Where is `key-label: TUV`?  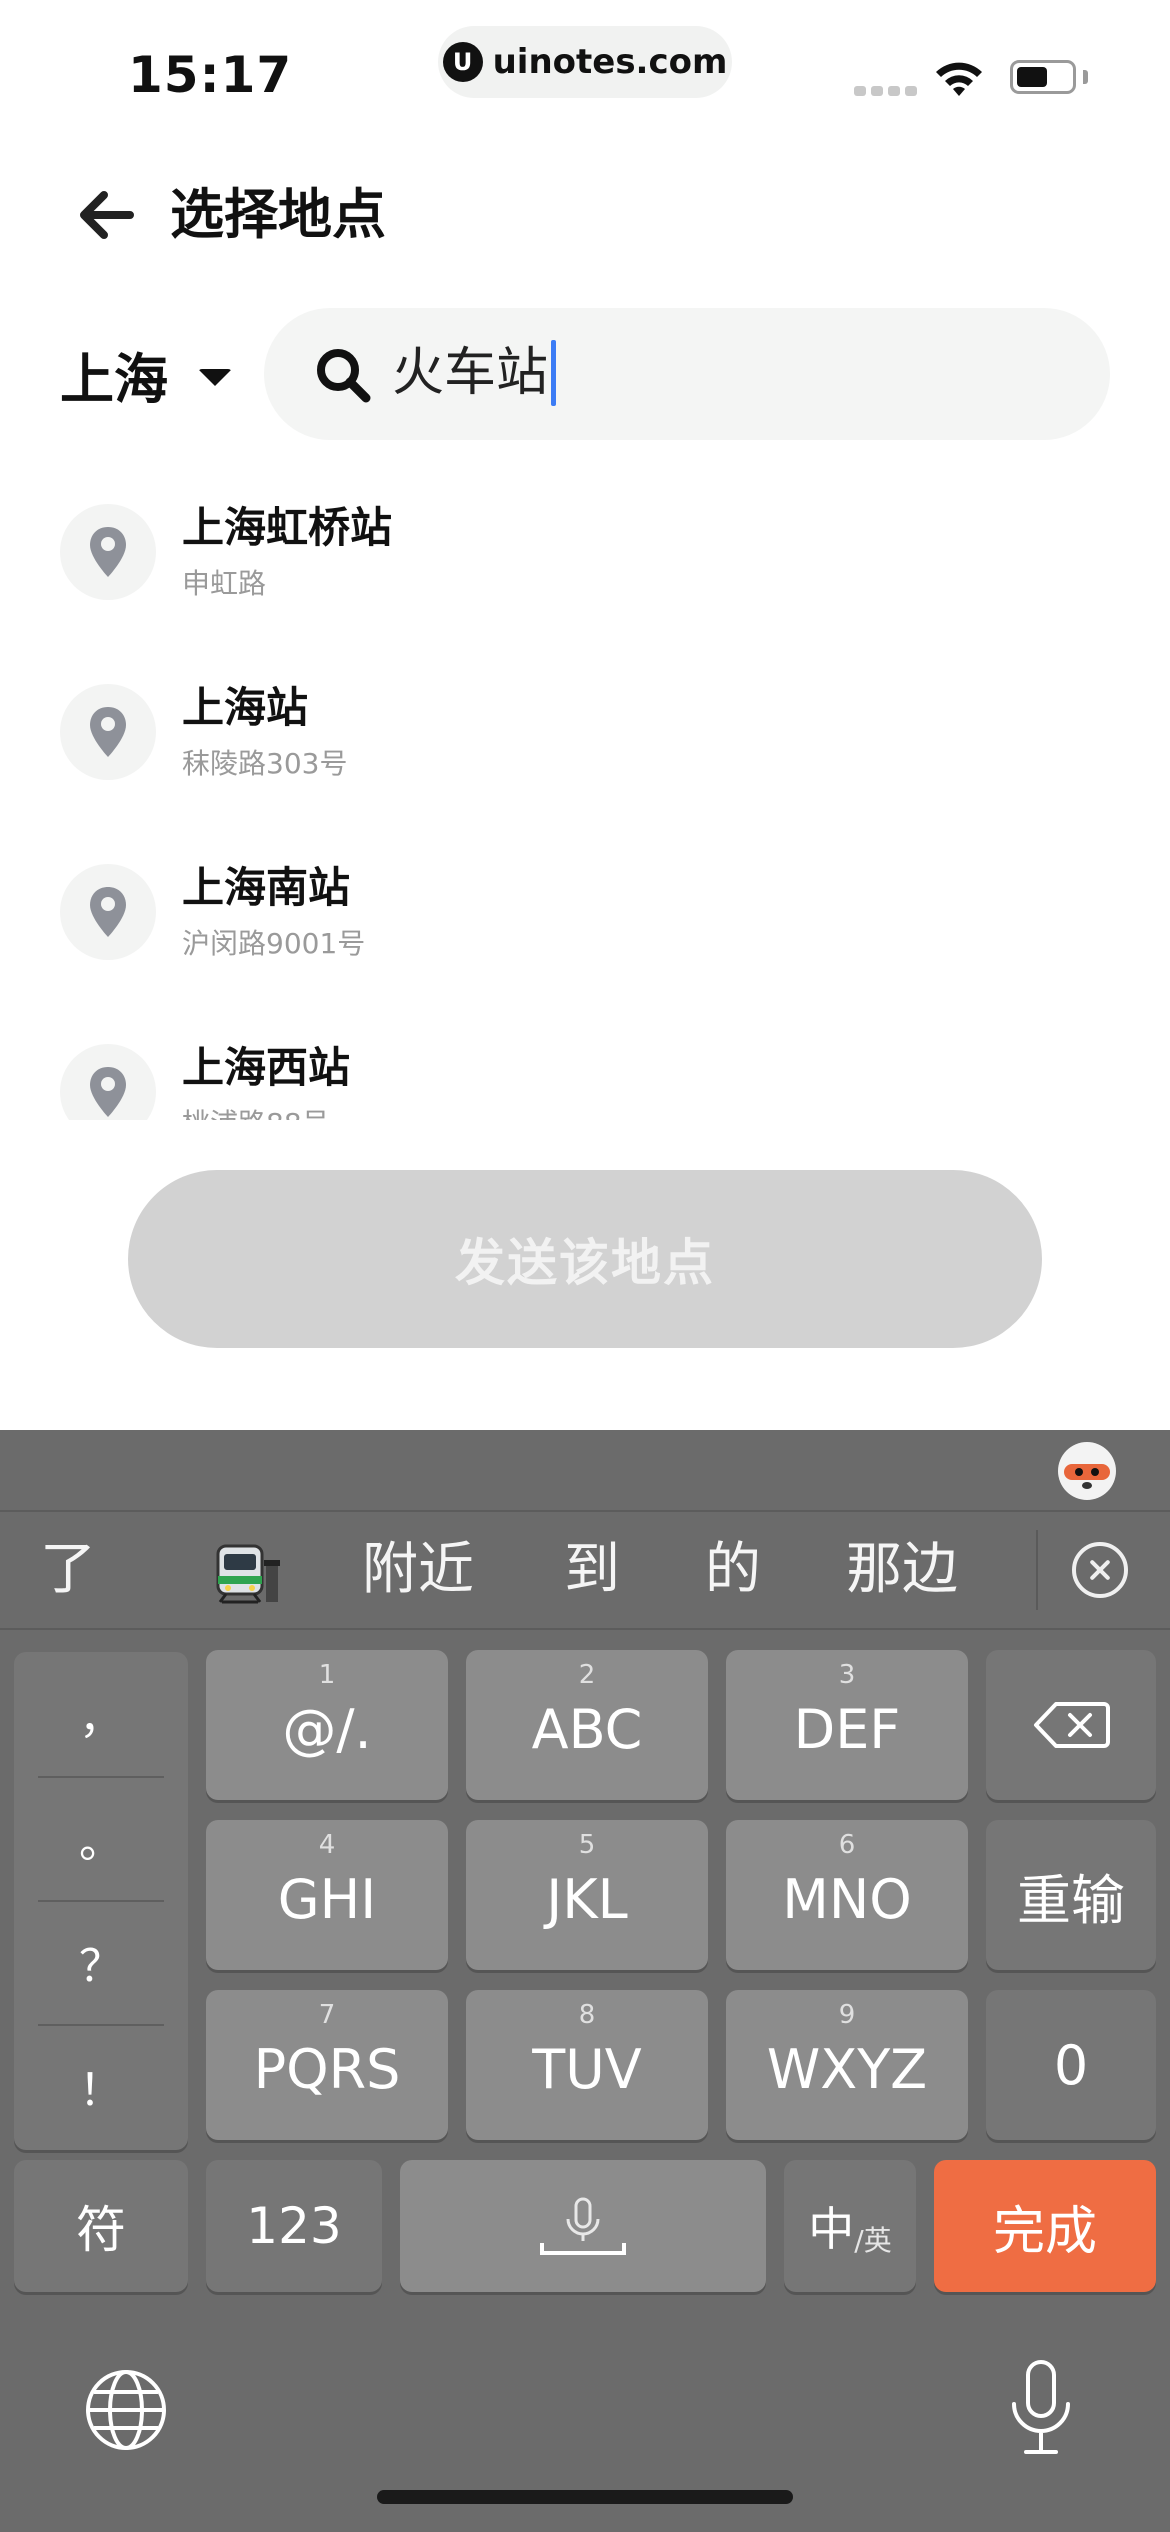 key-label: TUV is located at coordinates (587, 2069).